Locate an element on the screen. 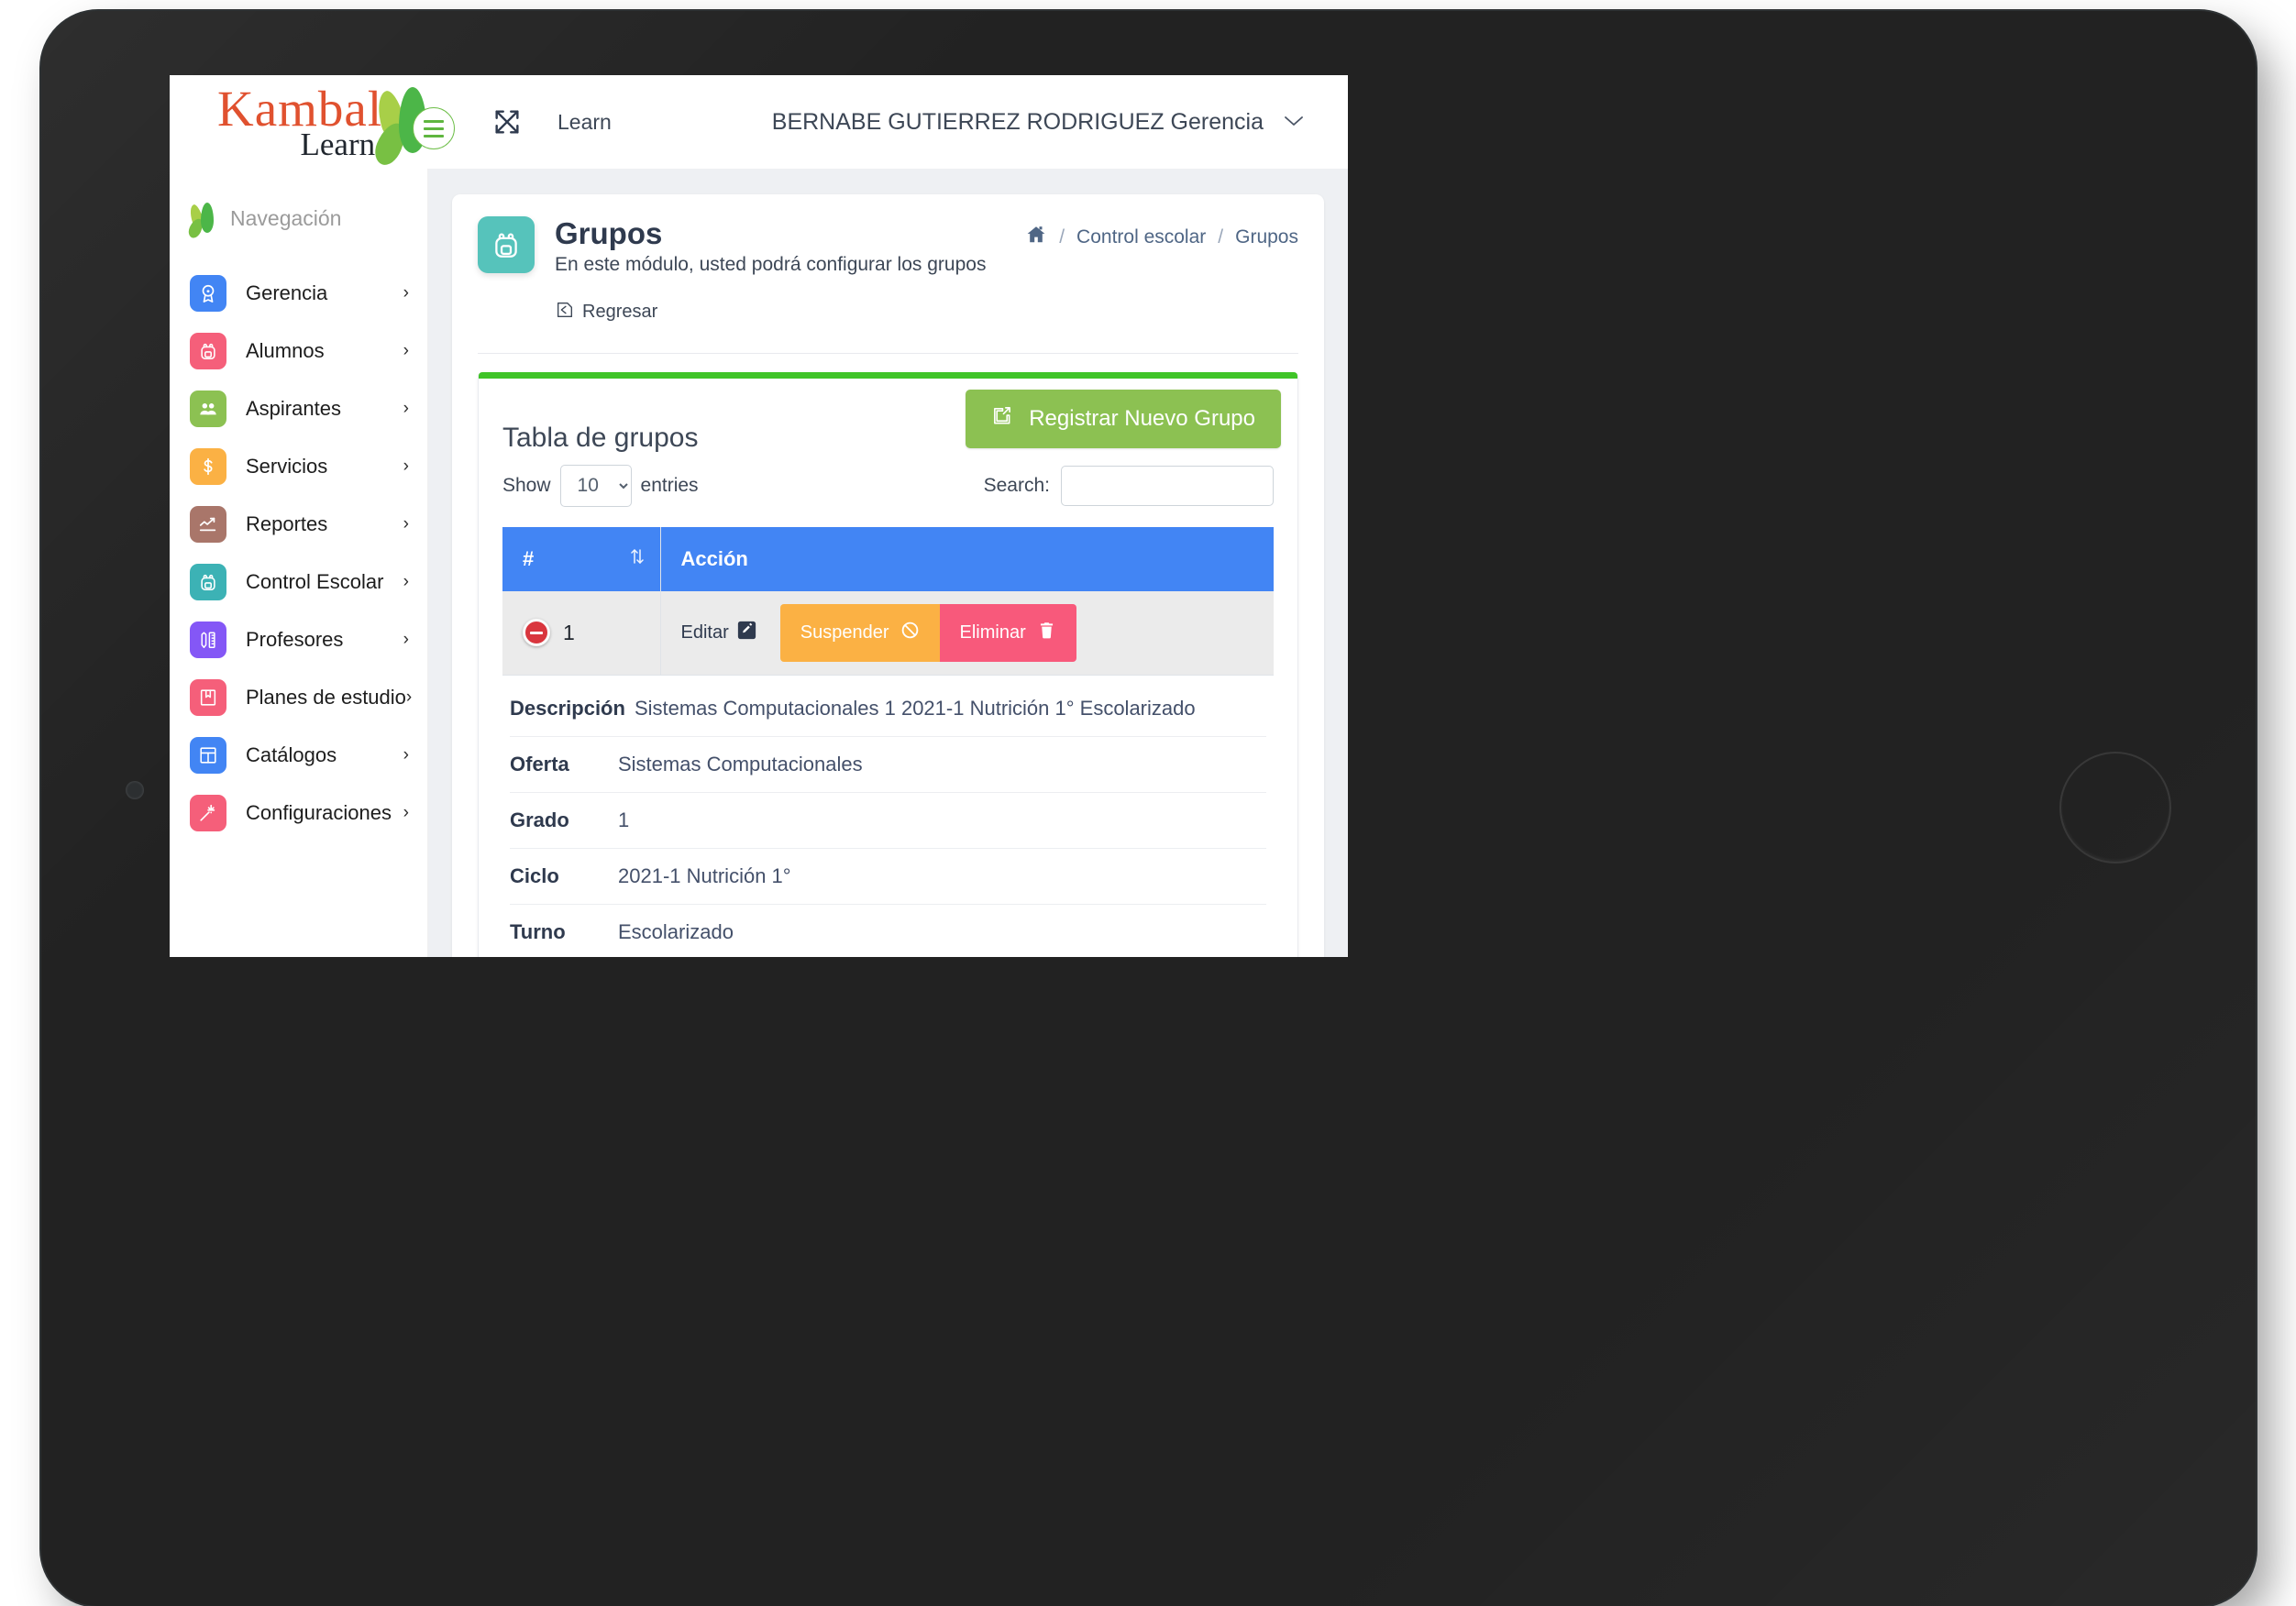  sidebar-item-label: Profesores is located at coordinates (295, 639).